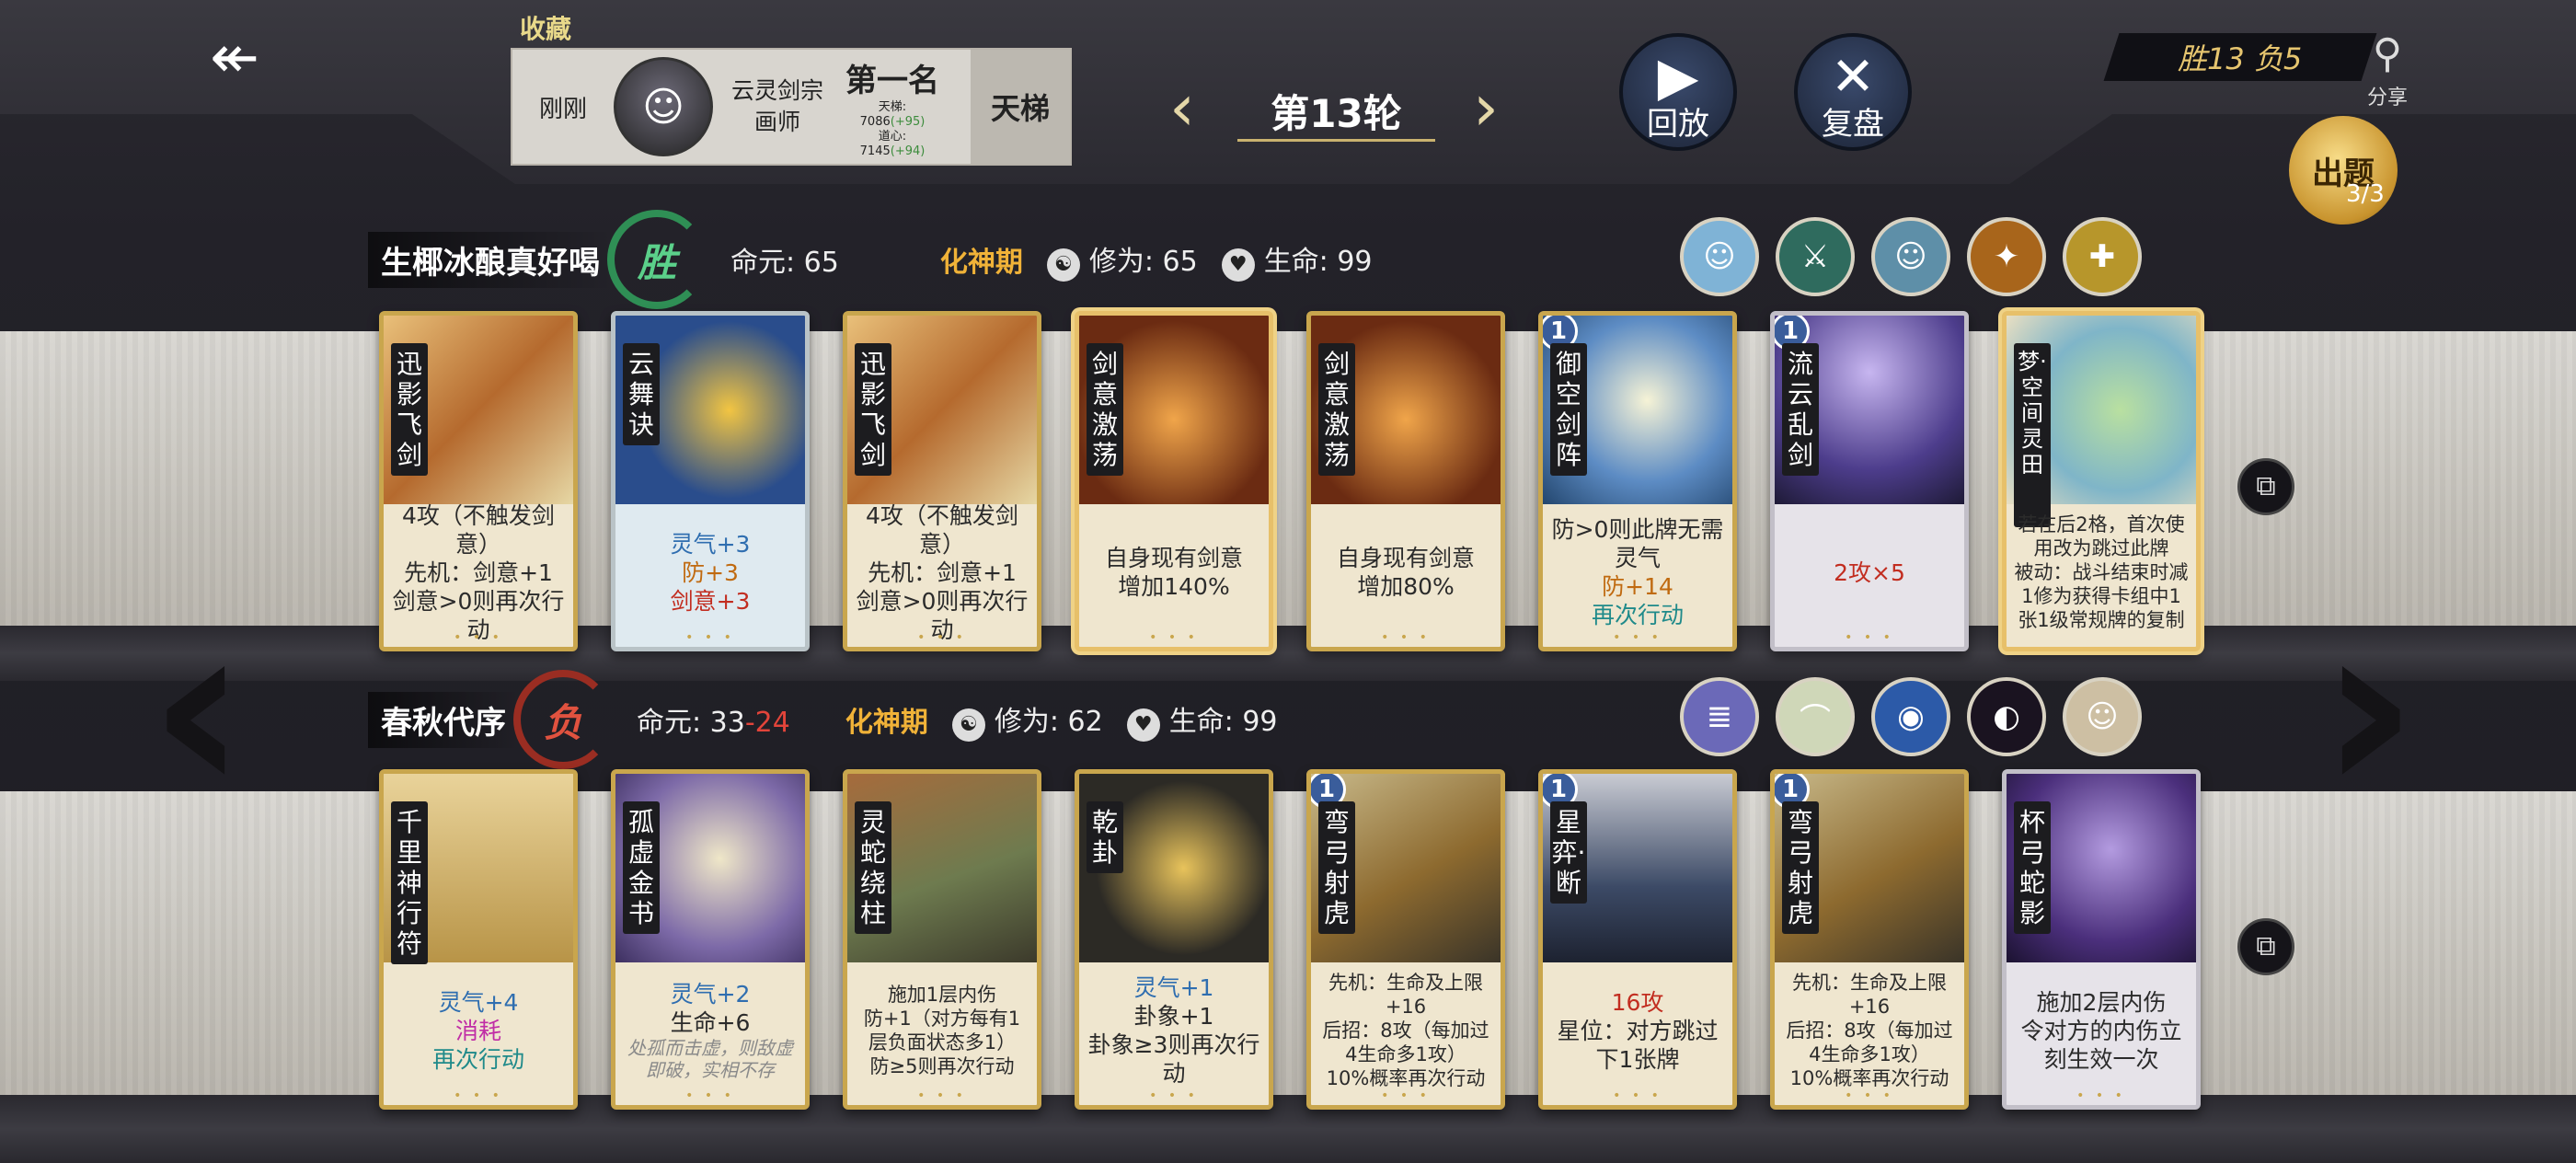 The width and height of the screenshot is (2576, 1163). Describe the element at coordinates (1105, 837) in the screenshot. I see `card-name: 乾卦` at that location.